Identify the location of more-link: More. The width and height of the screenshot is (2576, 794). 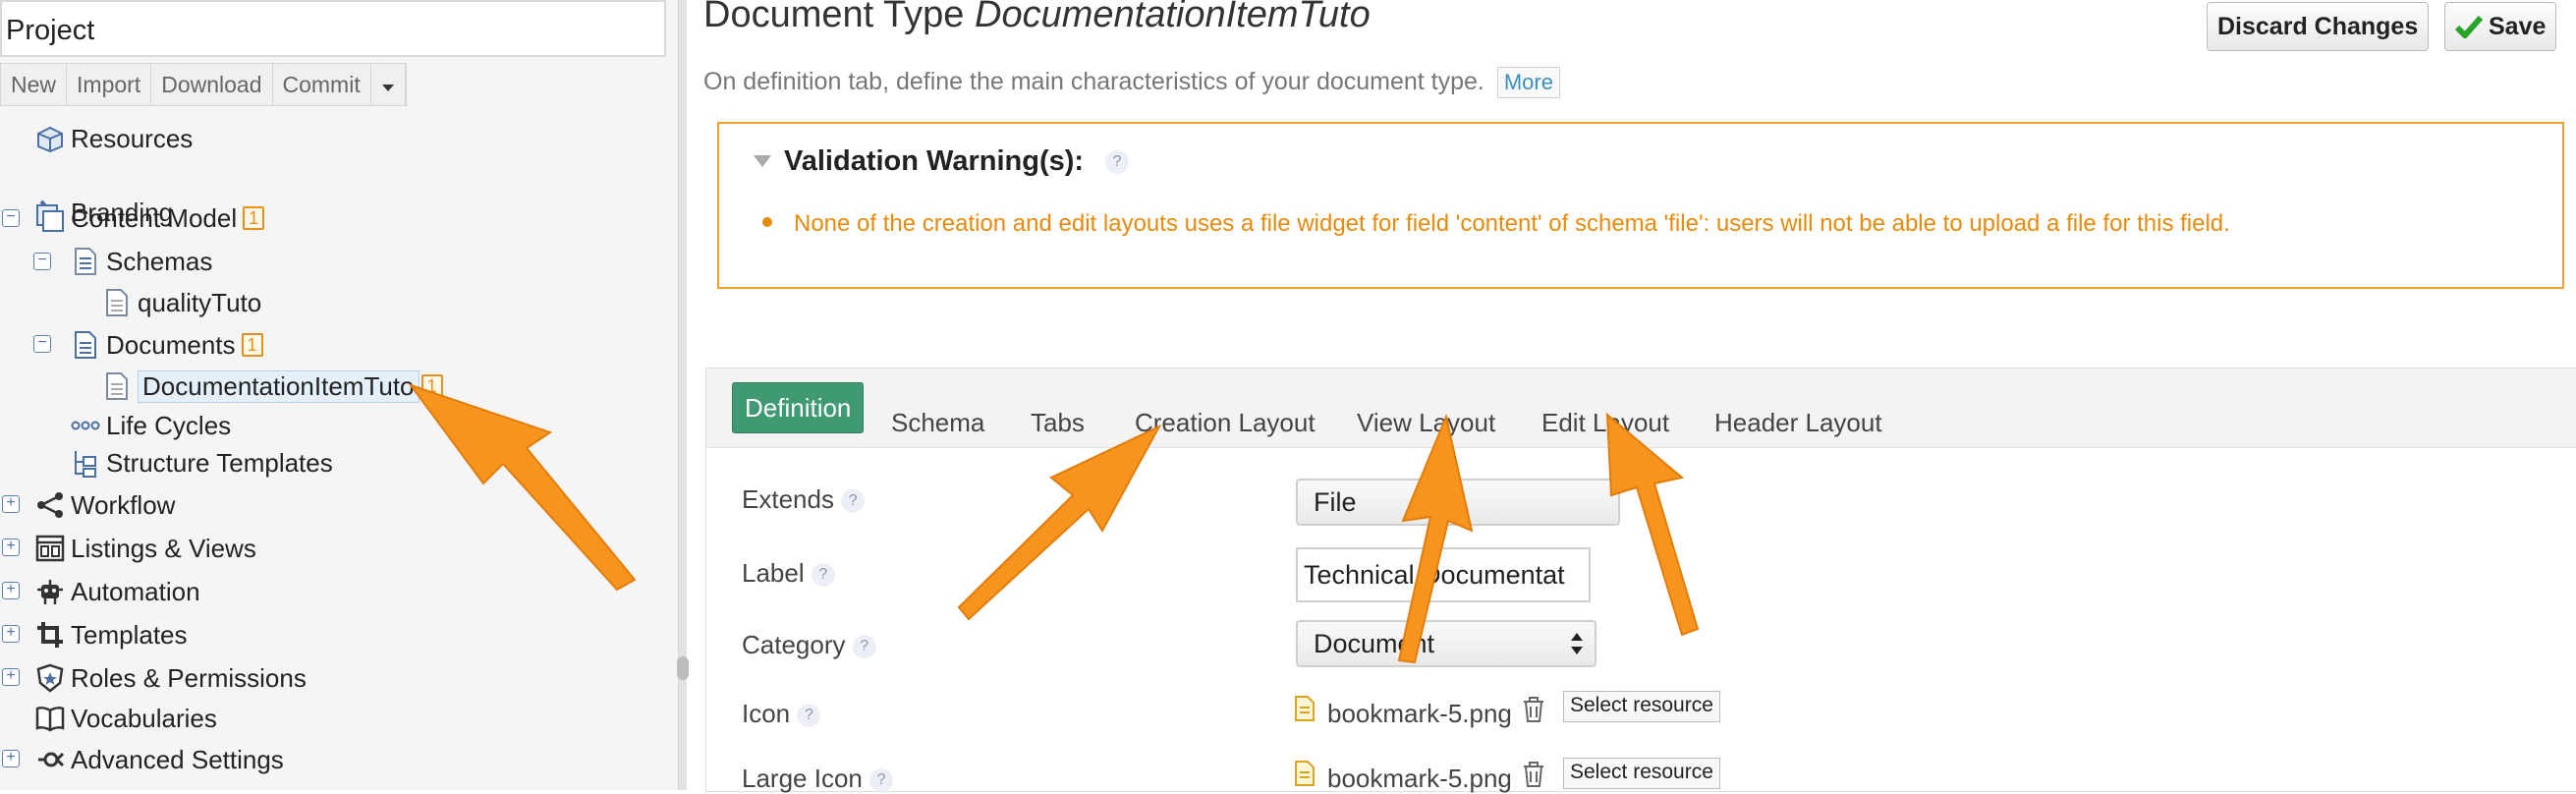
(1528, 82).